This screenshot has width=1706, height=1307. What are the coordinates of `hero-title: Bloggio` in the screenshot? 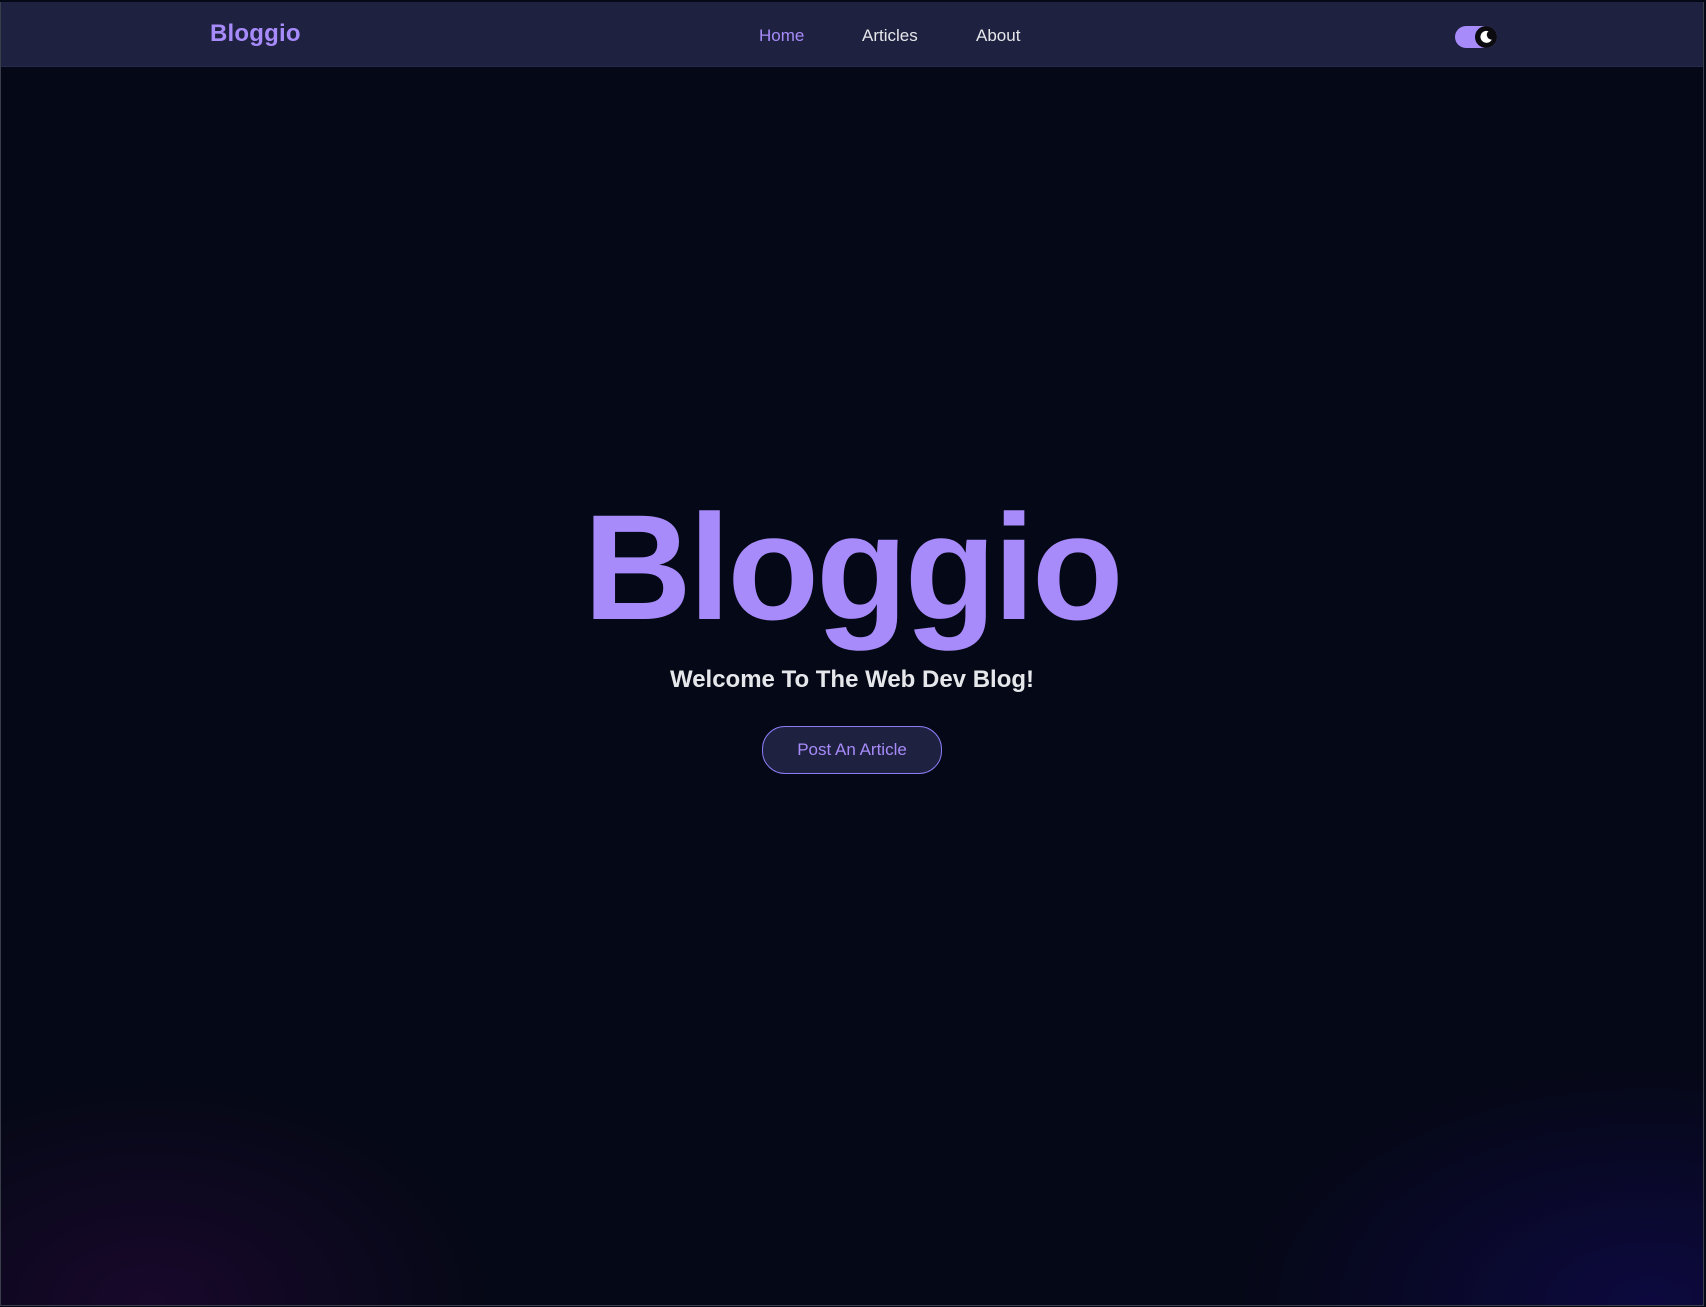 It's located at (853, 567).